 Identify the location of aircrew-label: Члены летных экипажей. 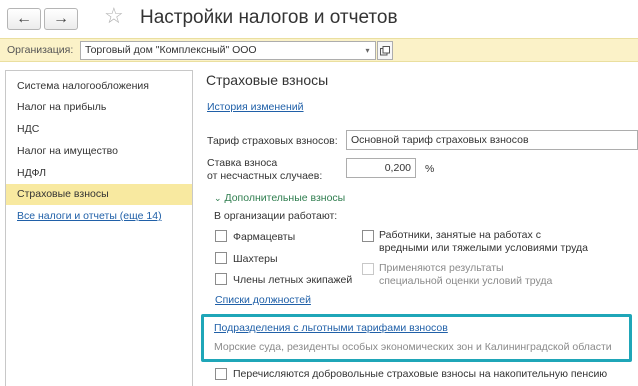
(293, 280).